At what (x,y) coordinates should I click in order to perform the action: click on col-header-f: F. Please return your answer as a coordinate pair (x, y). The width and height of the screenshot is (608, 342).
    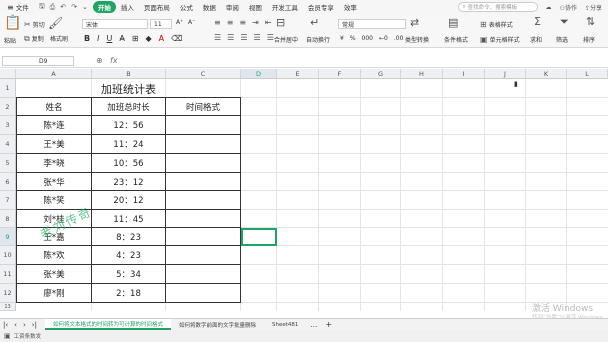
    Looking at the image, I should click on (340, 74).